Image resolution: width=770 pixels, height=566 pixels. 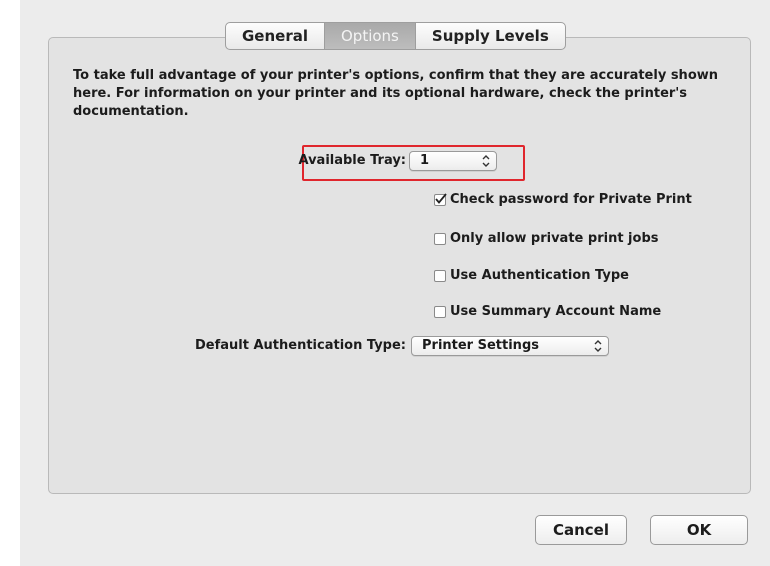 I want to click on only-allow-private-print-jobs: Only allow private print jobs, so click(x=546, y=238).